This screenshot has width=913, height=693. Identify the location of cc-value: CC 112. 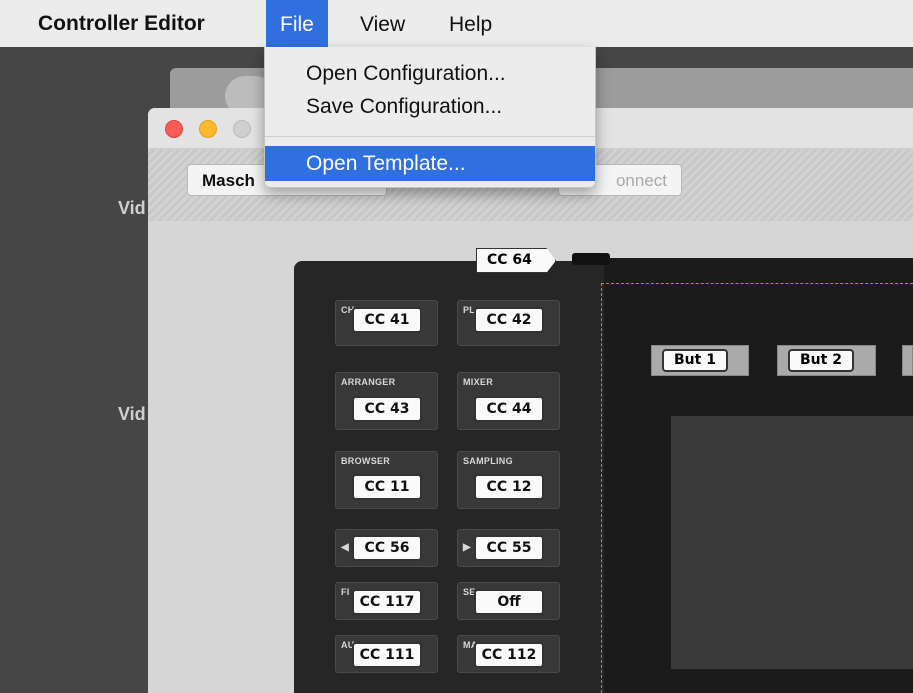
(509, 655).